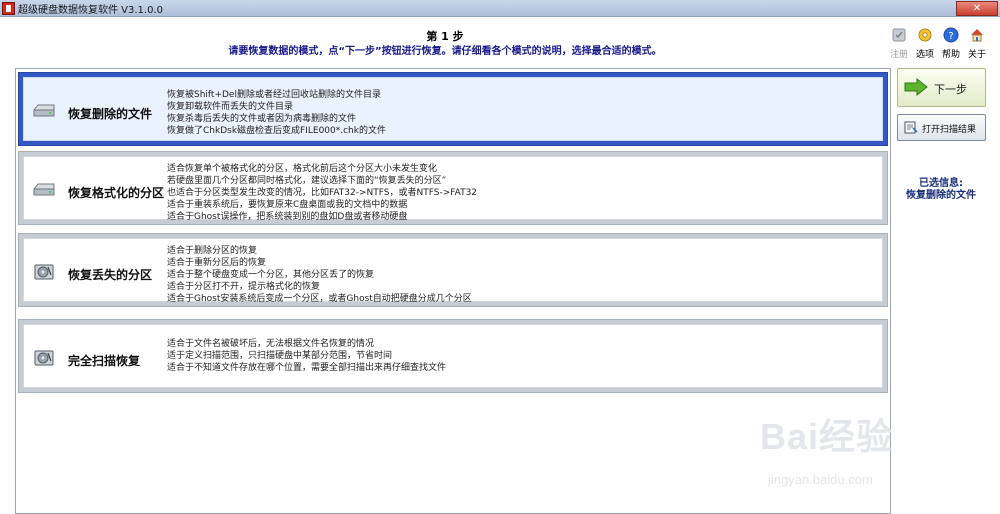  What do you see at coordinates (319, 299) in the screenshot?
I see `mode-line: 适合于Ghost安装系统后变成一个分区，或者Ghost自动把硬盘分成几个分区` at bounding box center [319, 299].